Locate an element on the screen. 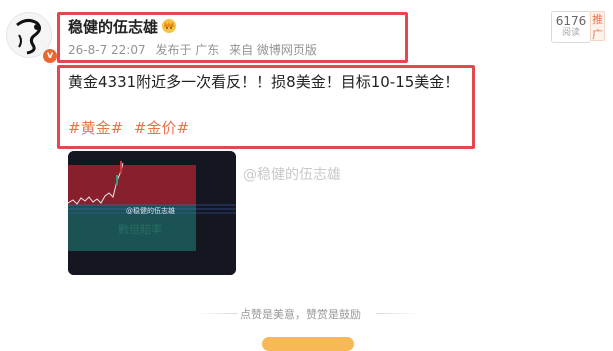 The height and width of the screenshot is (351, 613). reward-tip: 点赞是美意，赞赏是鼓励 is located at coordinates (300, 314).